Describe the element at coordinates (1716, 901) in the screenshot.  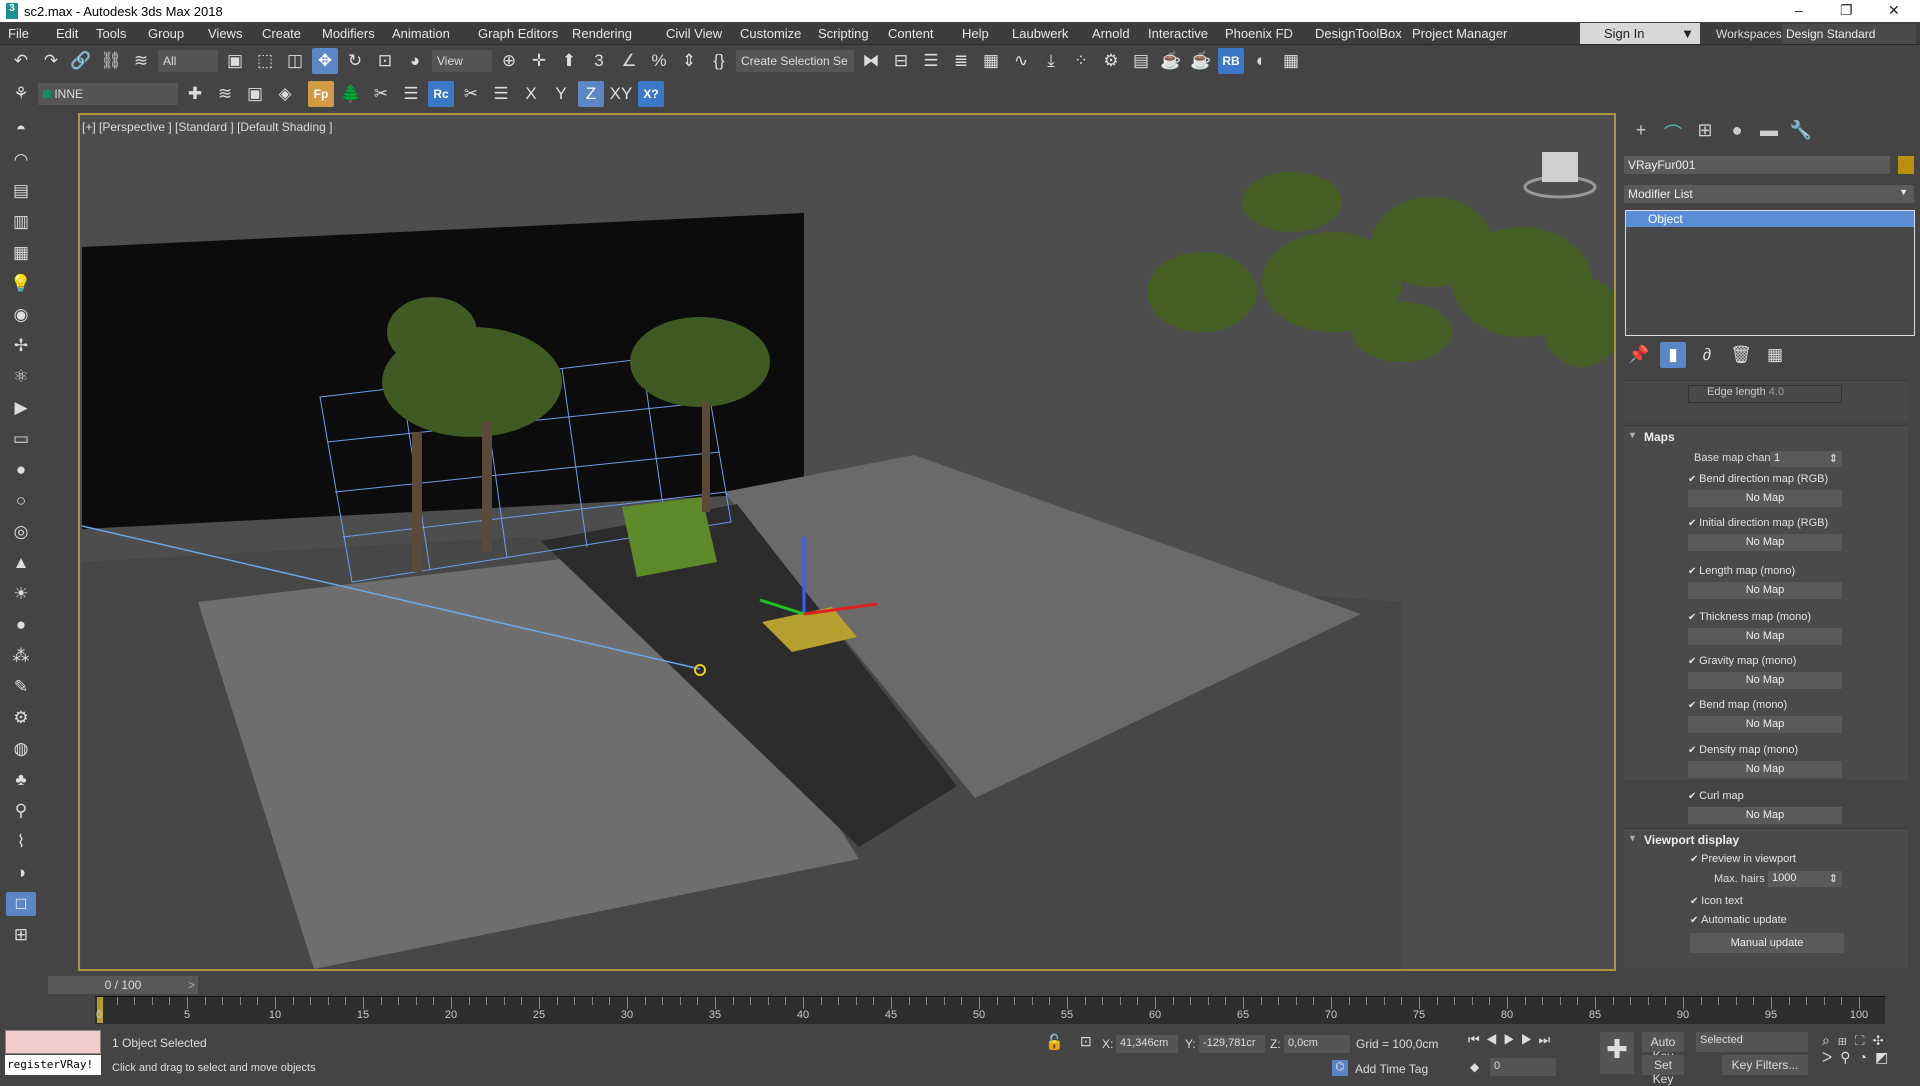
I see `icon-text-checkbox: Icon text` at that location.